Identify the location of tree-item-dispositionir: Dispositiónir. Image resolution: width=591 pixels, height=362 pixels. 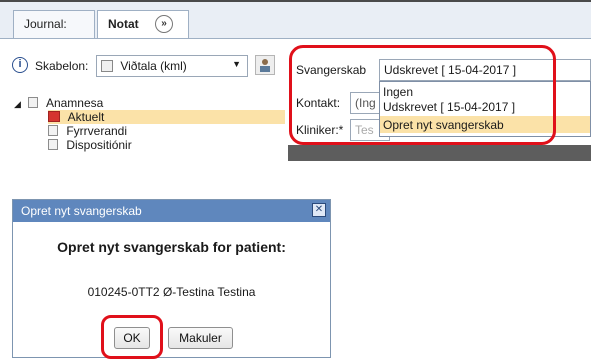
(90, 145).